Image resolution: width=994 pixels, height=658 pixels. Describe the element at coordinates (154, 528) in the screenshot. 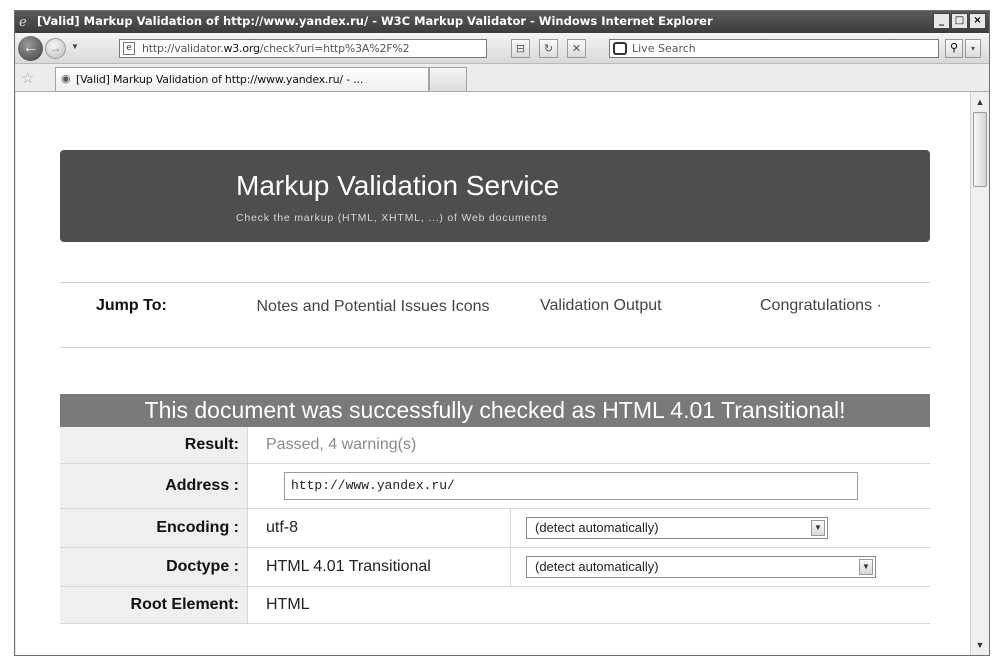

I see `encoding-label: Encoding :` at that location.